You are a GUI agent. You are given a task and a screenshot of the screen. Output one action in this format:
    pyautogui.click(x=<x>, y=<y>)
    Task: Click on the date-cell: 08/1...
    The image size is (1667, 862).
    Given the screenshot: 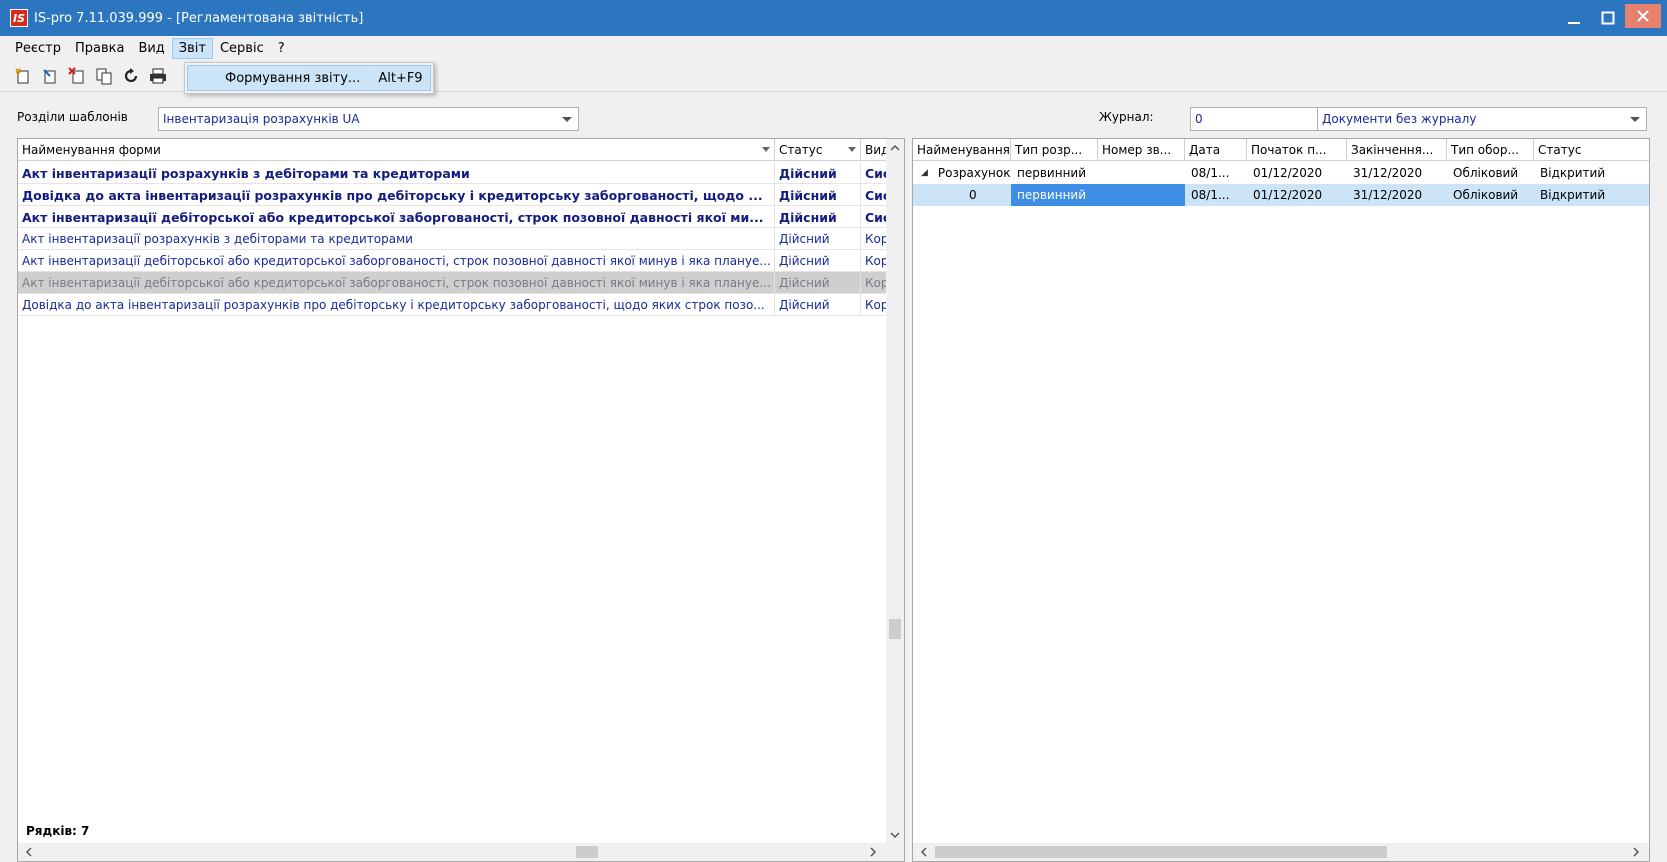 What is the action you would take?
    pyautogui.click(x=1210, y=173)
    